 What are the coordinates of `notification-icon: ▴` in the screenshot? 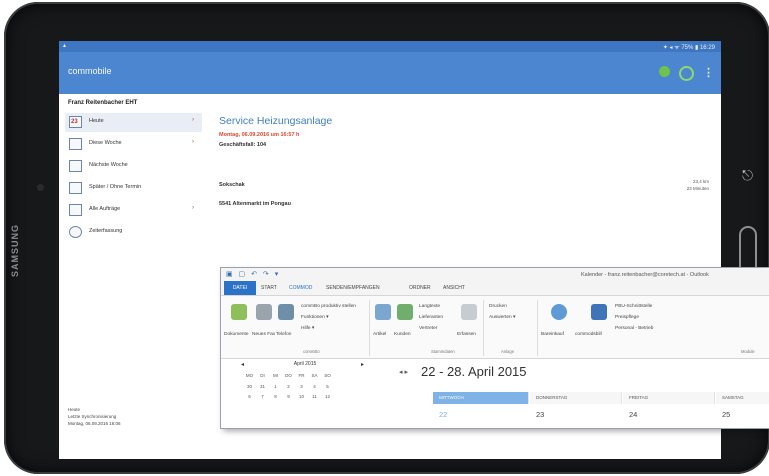 It's located at (65, 46).